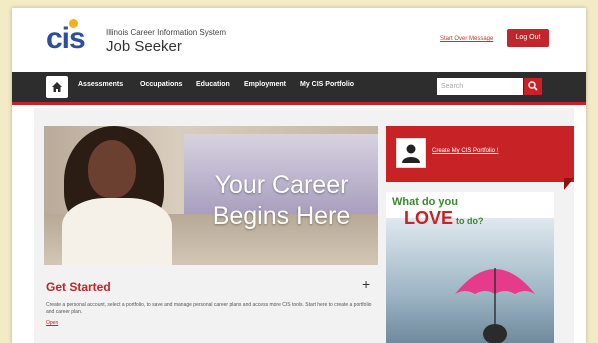 This screenshot has height=343, width=598. Describe the element at coordinates (281, 201) in the screenshot. I see `hero-headline: Your Career Begins Here` at that location.